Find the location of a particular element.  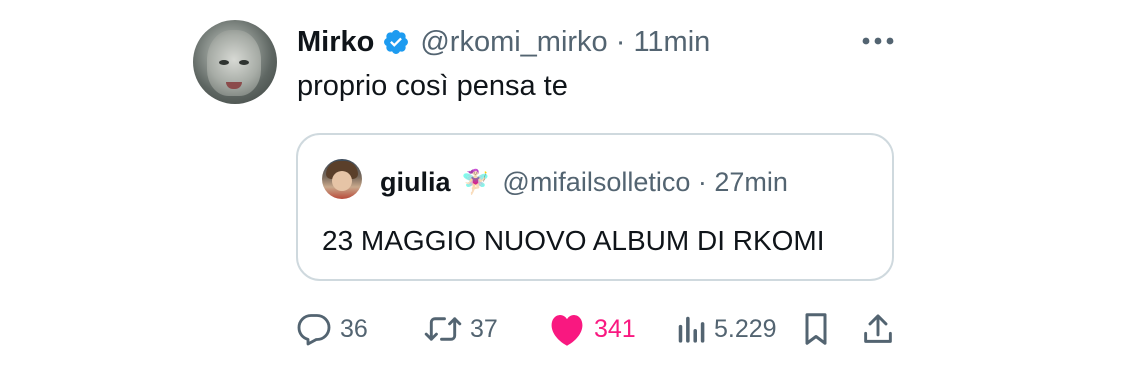

tweet-text: proprio così pensa te is located at coordinates (432, 86).